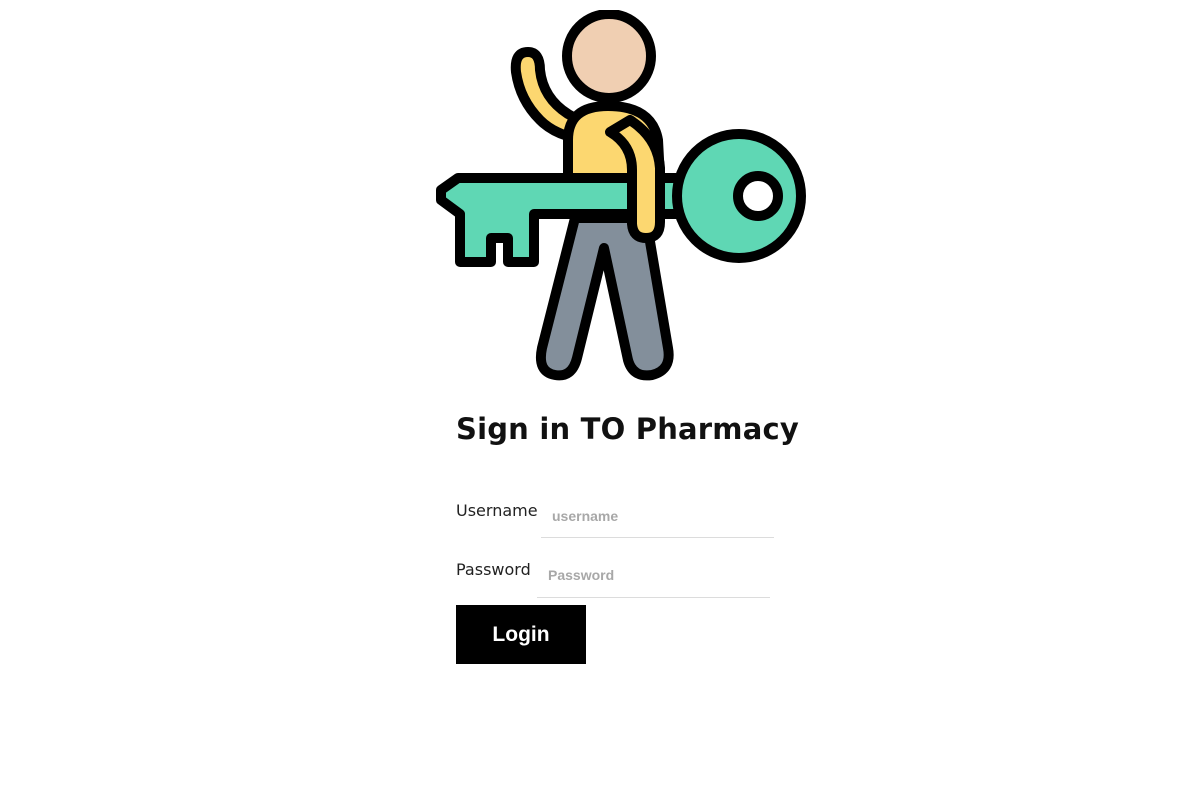 This screenshot has width=1191, height=811. What do you see at coordinates (657, 516) in the screenshot?
I see `username-input` at bounding box center [657, 516].